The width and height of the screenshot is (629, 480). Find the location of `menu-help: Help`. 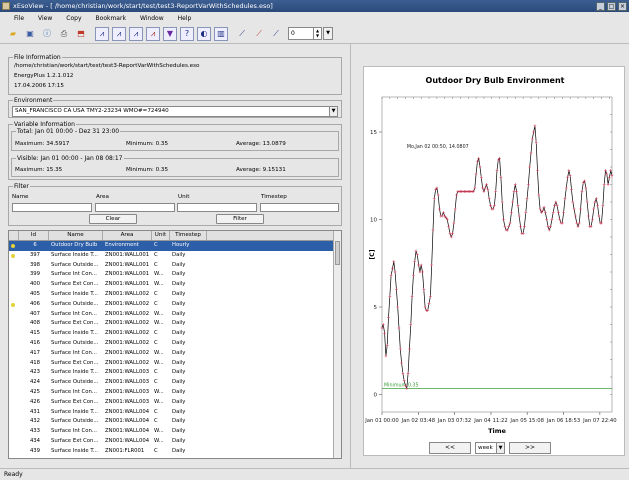

menu-help: Help is located at coordinates (185, 18).